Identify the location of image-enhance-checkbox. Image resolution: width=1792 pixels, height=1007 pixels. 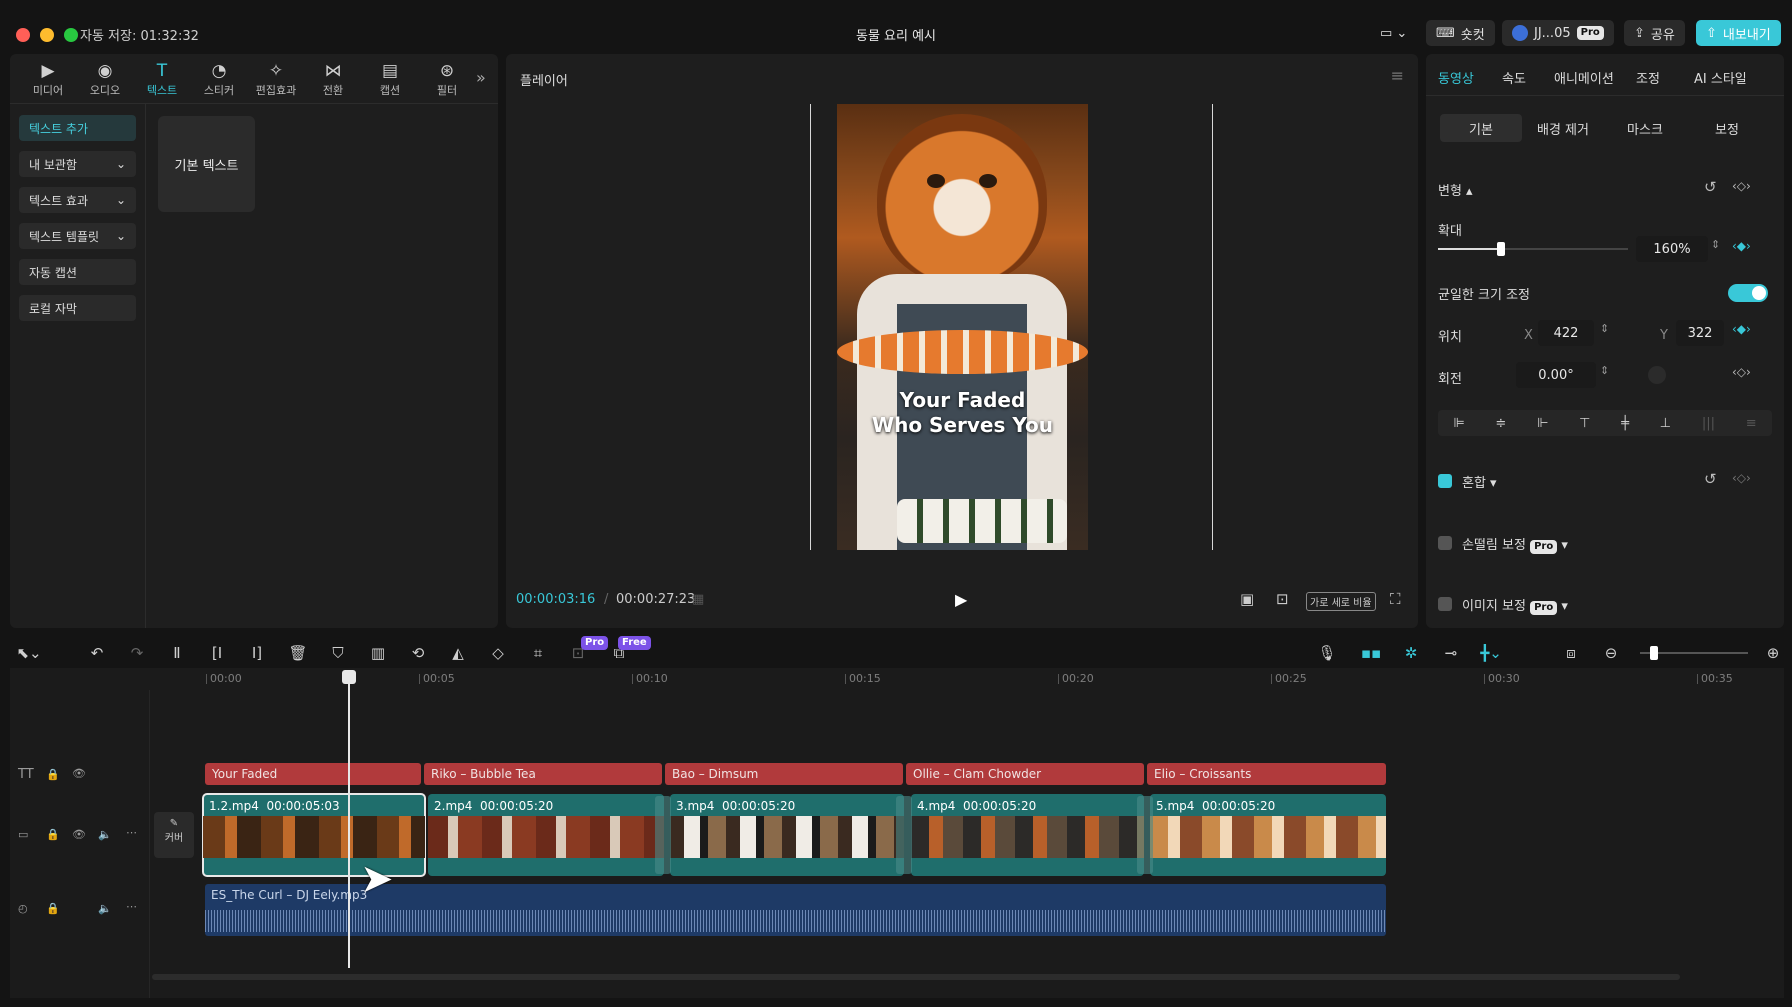
(1445, 604).